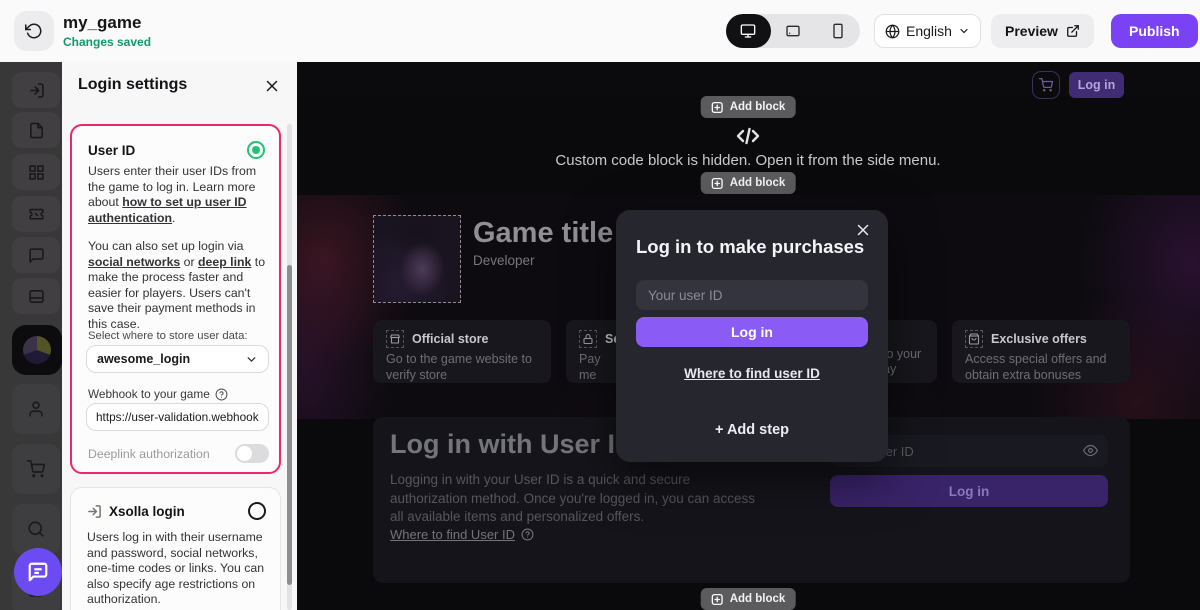  Describe the element at coordinates (289, 425) in the screenshot. I see `panel-scrollbar-thumb` at that location.